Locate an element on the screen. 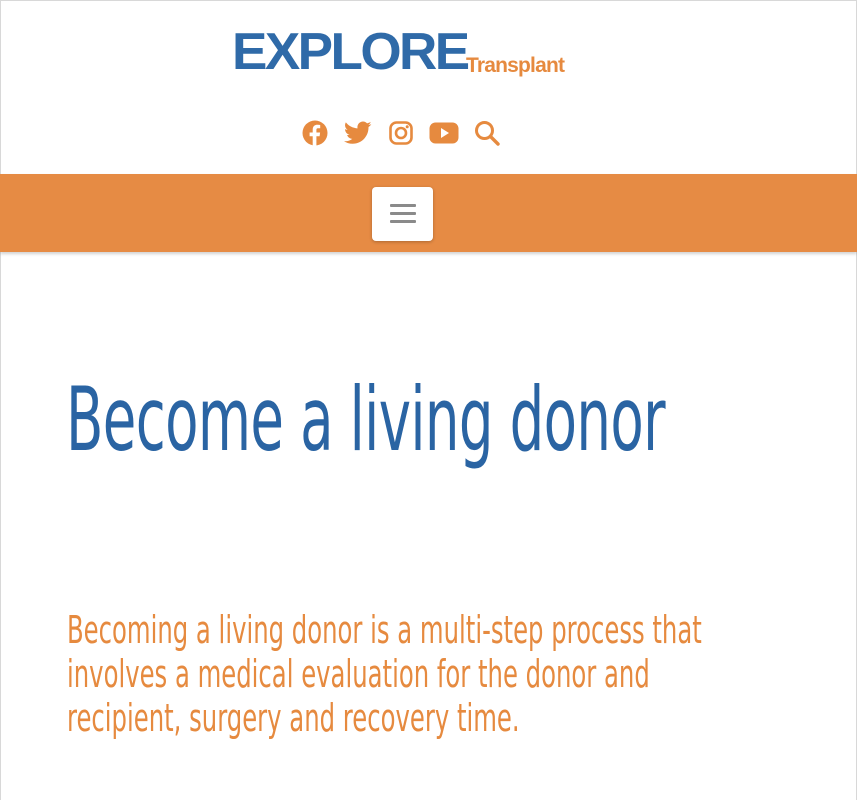  instagram-icon is located at coordinates (401, 133).